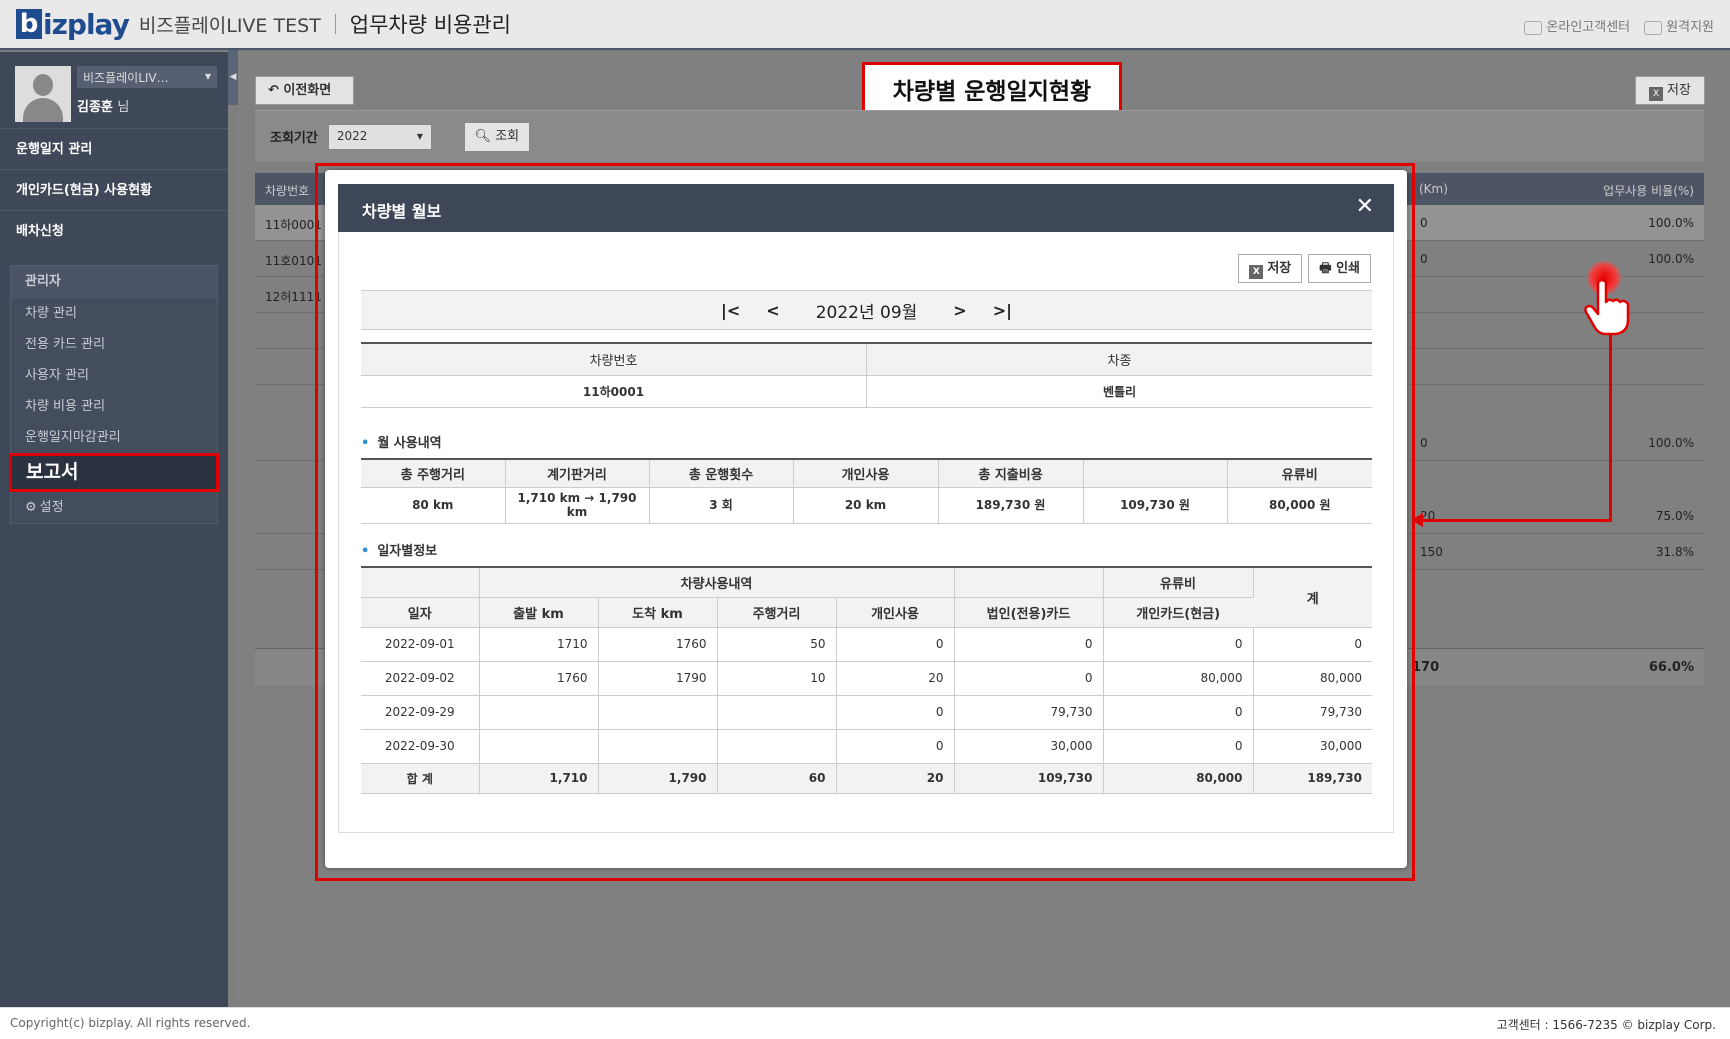 This screenshot has height=1039, width=1730. I want to click on menu-item-dispatch: 배차신청, so click(114, 230).